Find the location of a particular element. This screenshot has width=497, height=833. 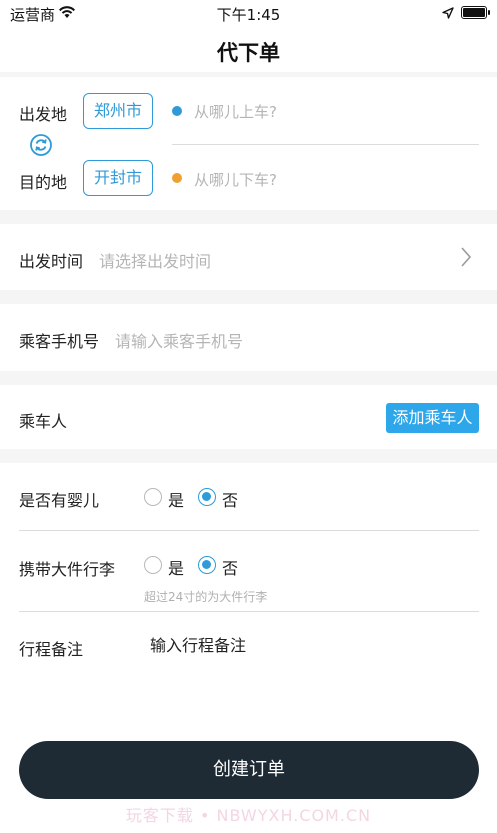

luggage-no-label: 否 is located at coordinates (230, 567).